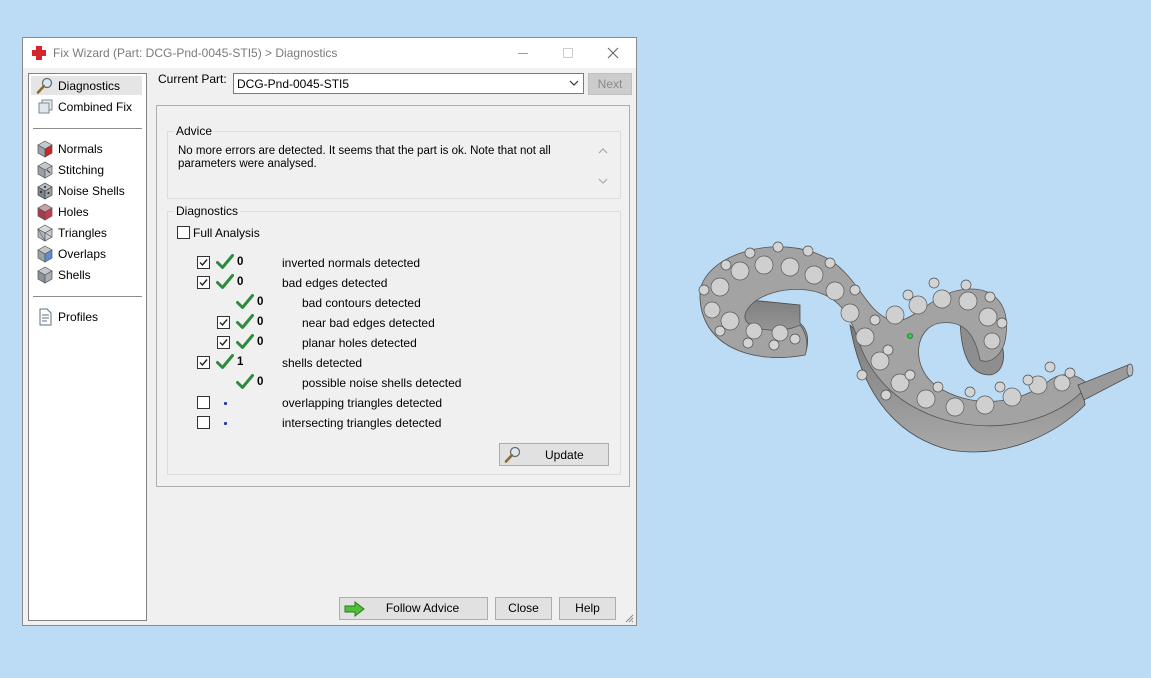  I want to click on nav-item-label: Profiles, so click(78, 317).